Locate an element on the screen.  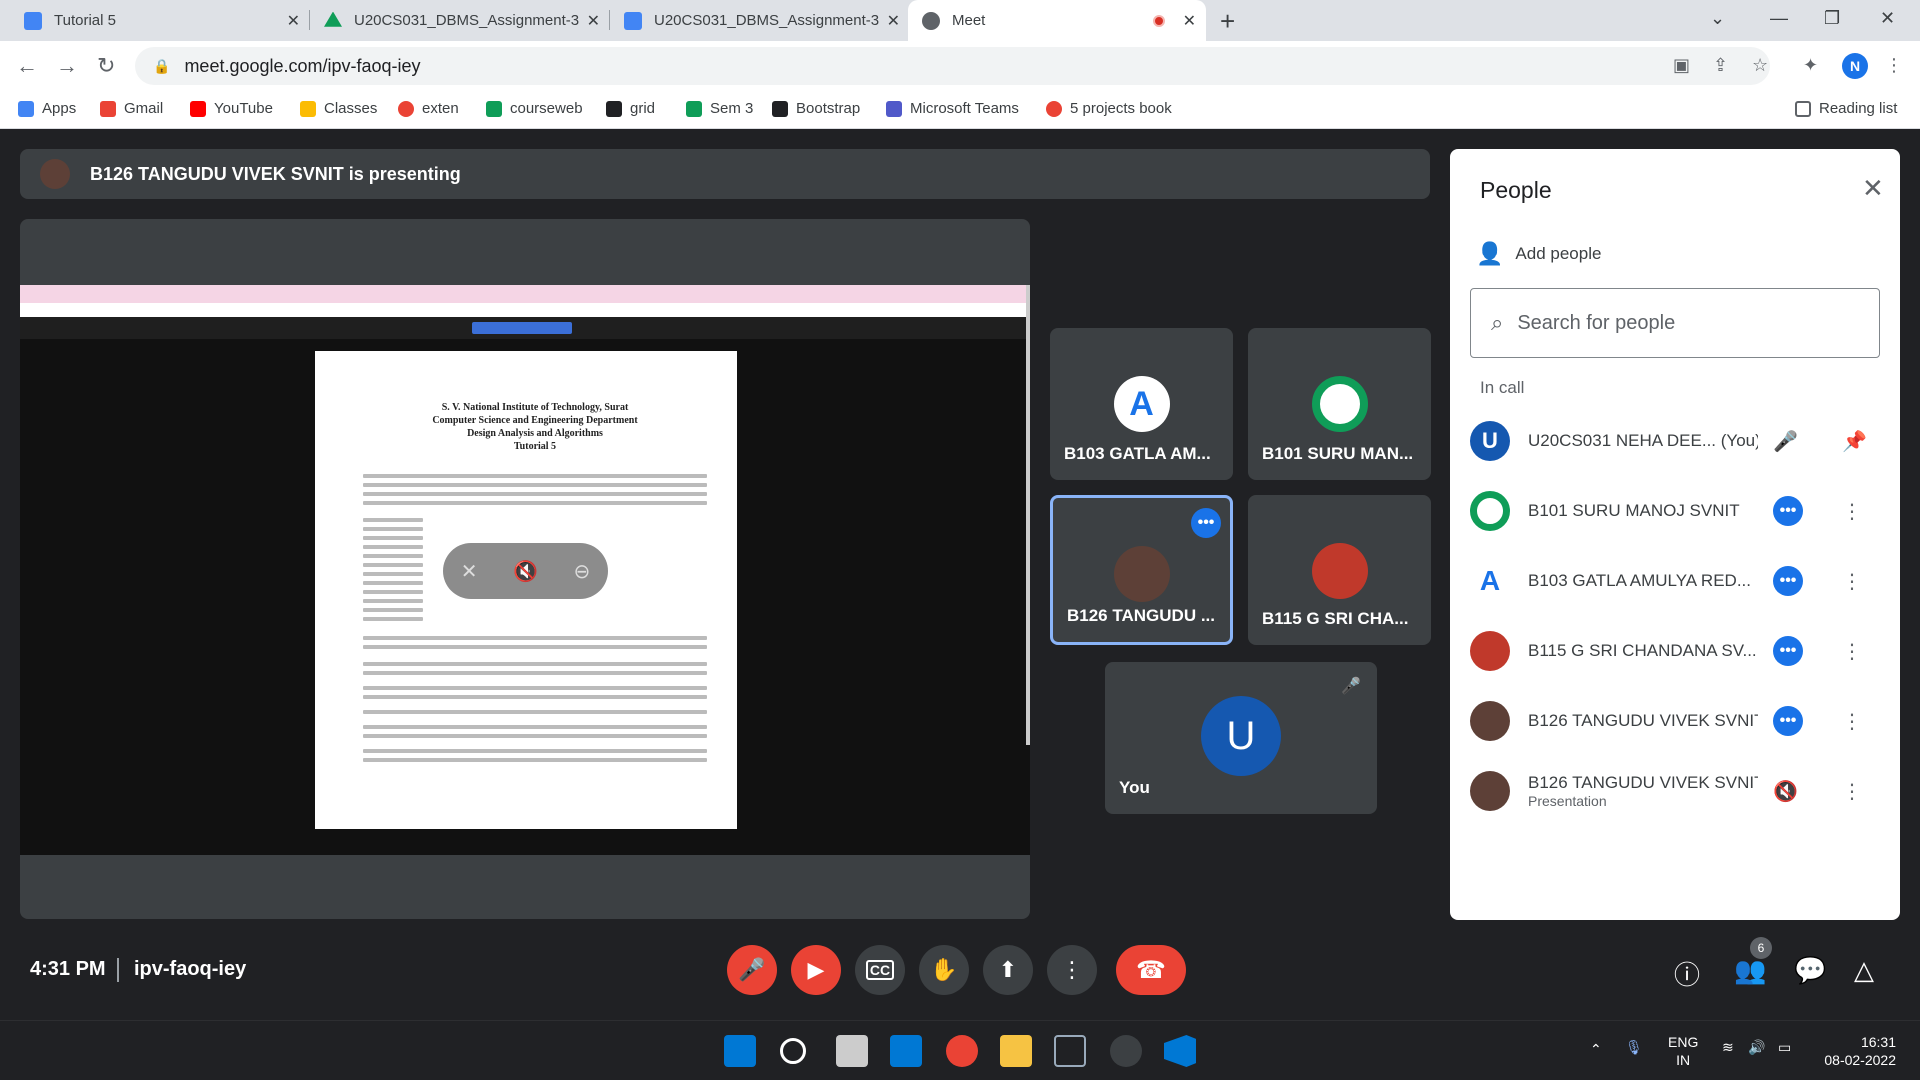
search-people-input: ⌕ Search for people is located at coordinates (1675, 323).